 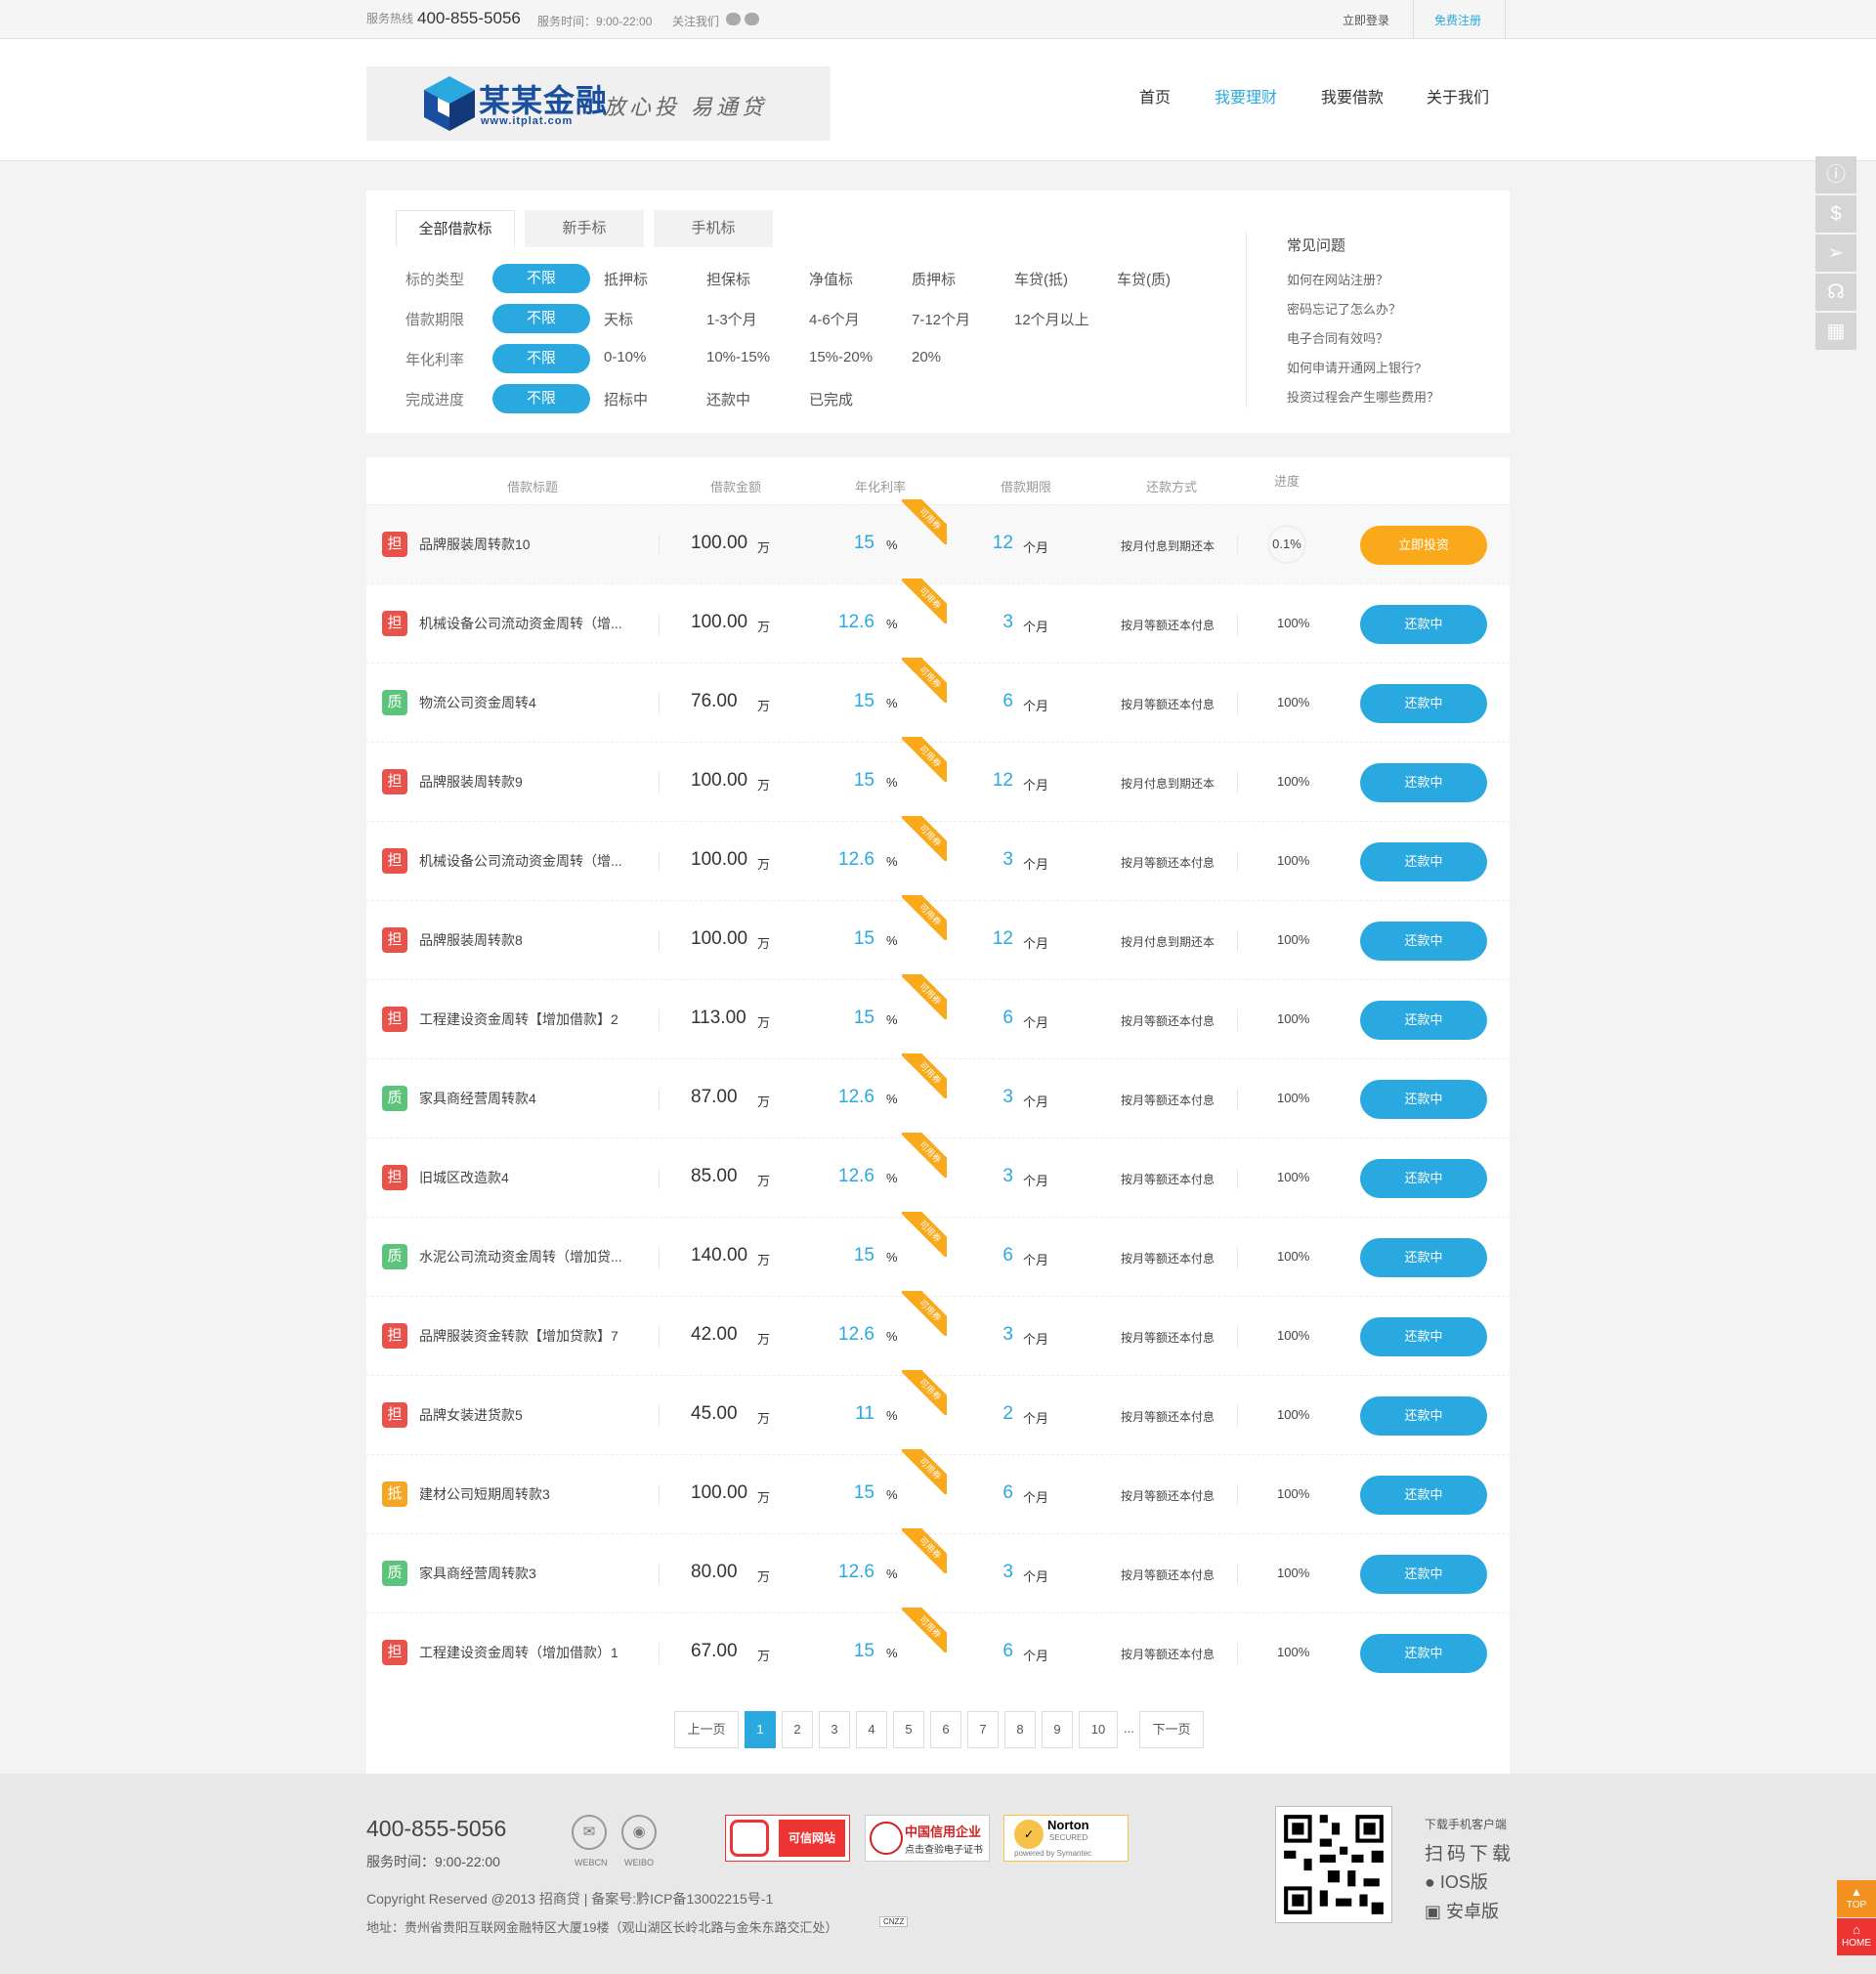 What do you see at coordinates (797, 1729) in the screenshot?
I see `page-2: 2` at bounding box center [797, 1729].